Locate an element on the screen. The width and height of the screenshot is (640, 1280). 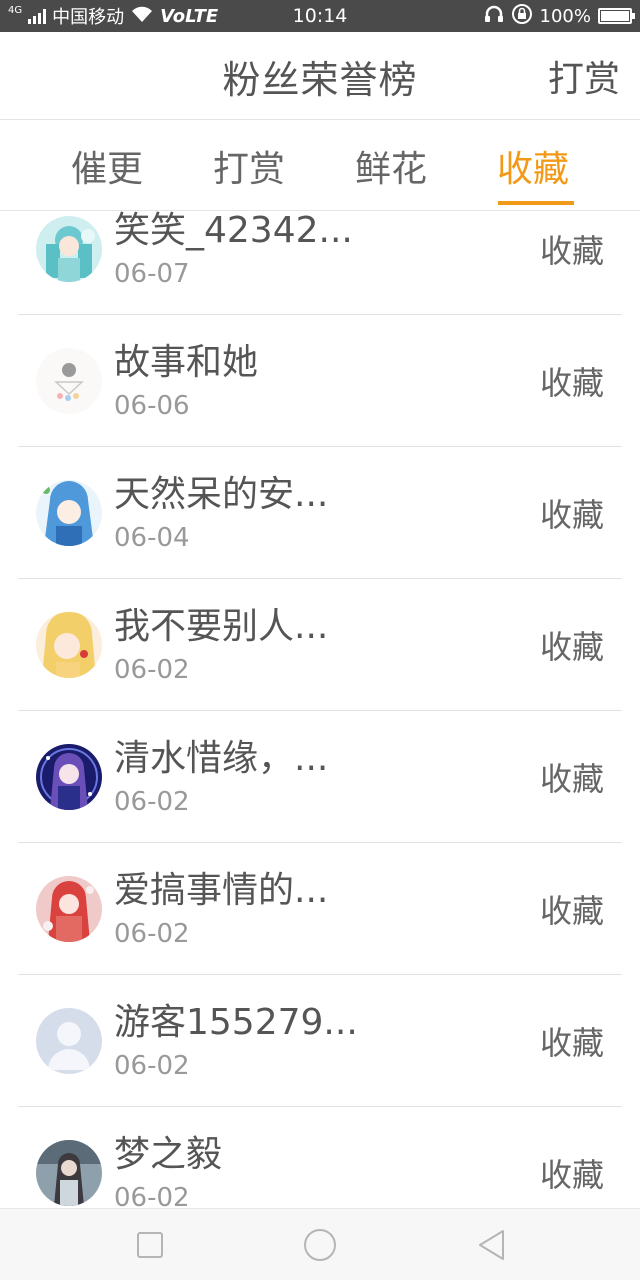
tab-label: 打赏 is located at coordinates (248, 169).